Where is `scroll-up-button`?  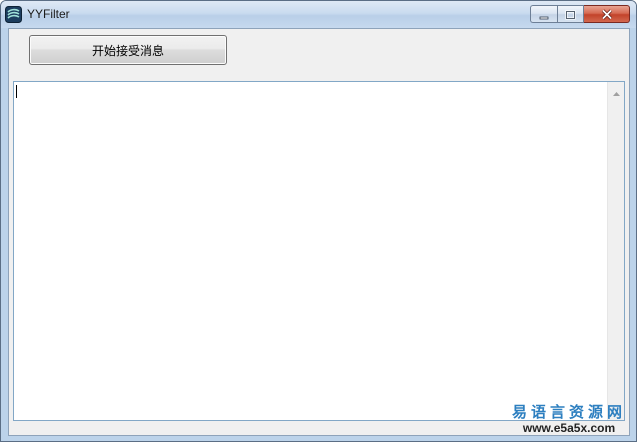 scroll-up-button is located at coordinates (616, 90).